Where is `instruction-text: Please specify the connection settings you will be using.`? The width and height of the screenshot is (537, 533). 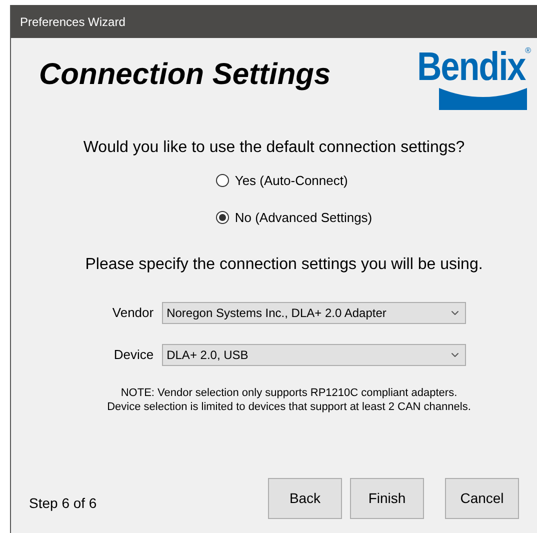 instruction-text: Please specify the connection settings you will be using. is located at coordinates (284, 265).